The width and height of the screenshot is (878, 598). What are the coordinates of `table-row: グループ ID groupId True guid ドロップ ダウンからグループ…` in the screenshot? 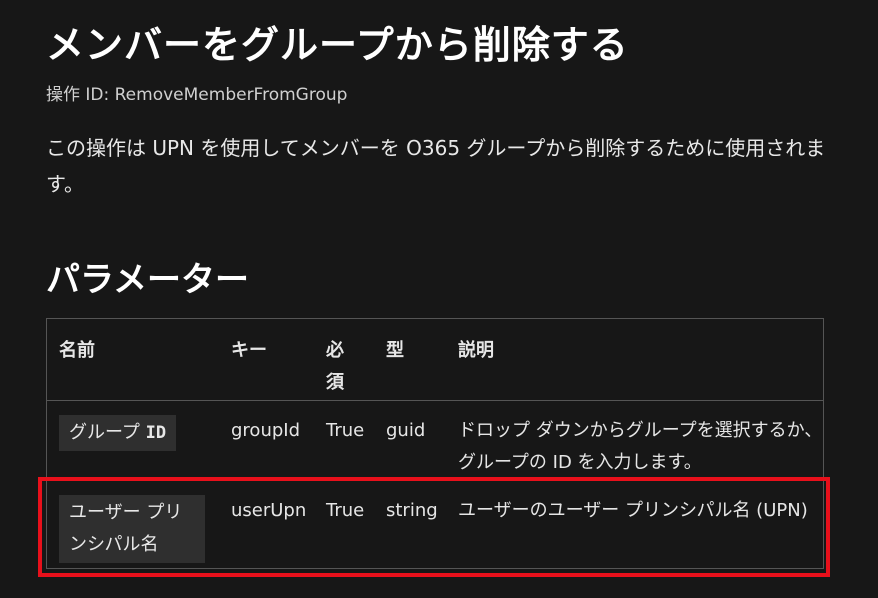 It's located at (435, 440).